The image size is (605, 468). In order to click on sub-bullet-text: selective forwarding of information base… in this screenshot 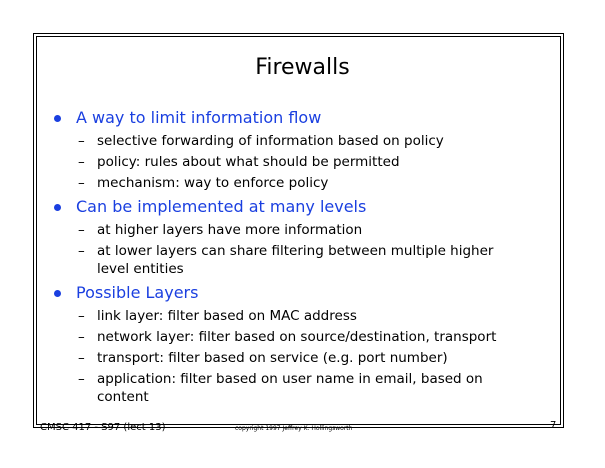, I will do `click(270, 141)`.